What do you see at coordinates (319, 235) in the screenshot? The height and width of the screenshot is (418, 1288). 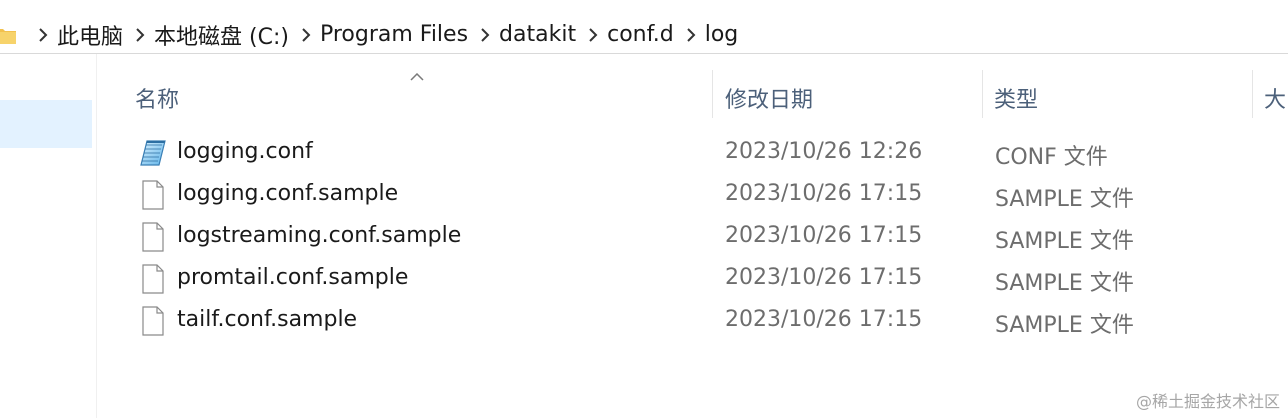 I see `file-name: logstreaming.conf.sample` at bounding box center [319, 235].